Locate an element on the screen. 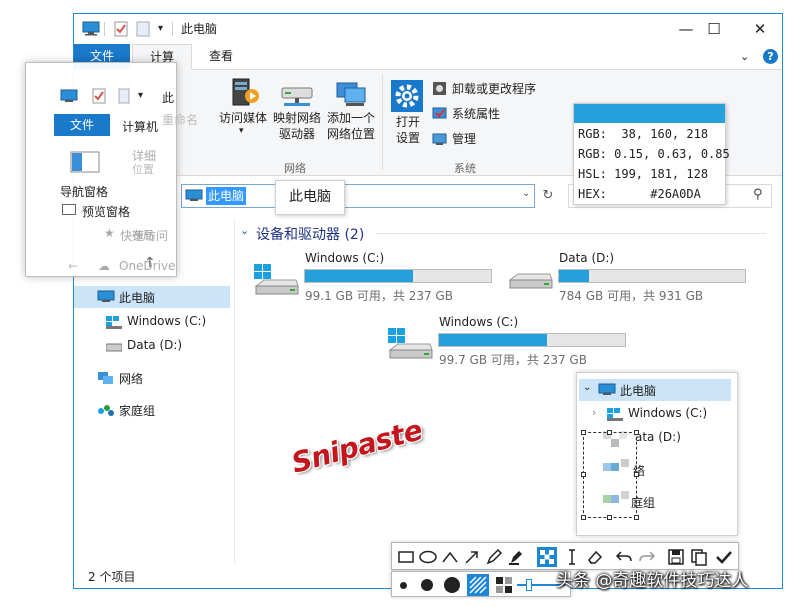  section-divider is located at coordinates (571, 233).